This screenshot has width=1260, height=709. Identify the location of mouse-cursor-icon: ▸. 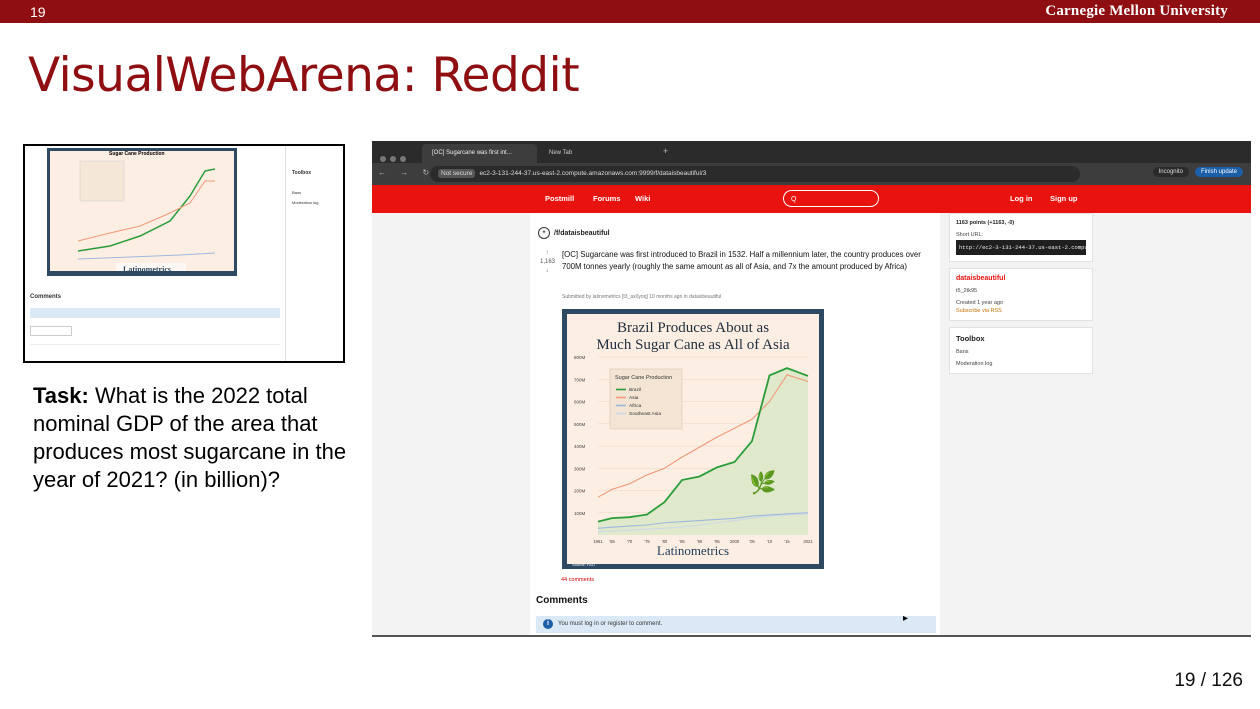
(906, 618).